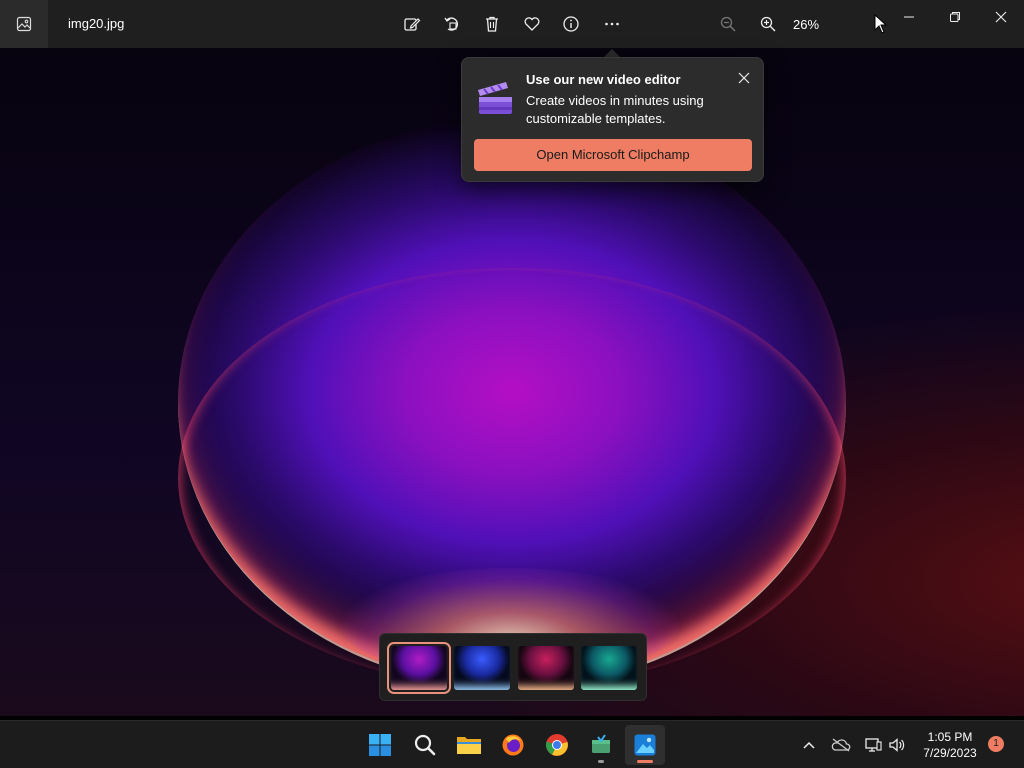 This screenshot has height=768, width=1024. I want to click on taskbar: 1:05 PM 7/29/2023, so click(512, 744).